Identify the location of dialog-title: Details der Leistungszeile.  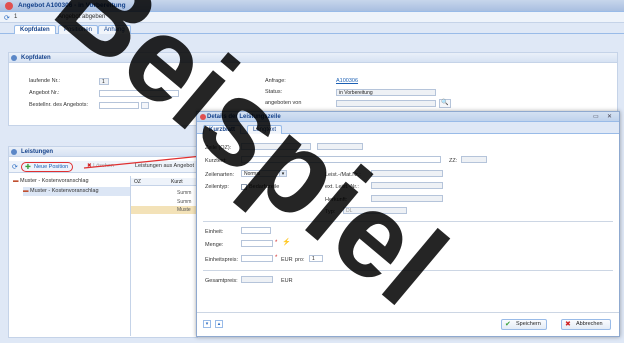
(244, 117).